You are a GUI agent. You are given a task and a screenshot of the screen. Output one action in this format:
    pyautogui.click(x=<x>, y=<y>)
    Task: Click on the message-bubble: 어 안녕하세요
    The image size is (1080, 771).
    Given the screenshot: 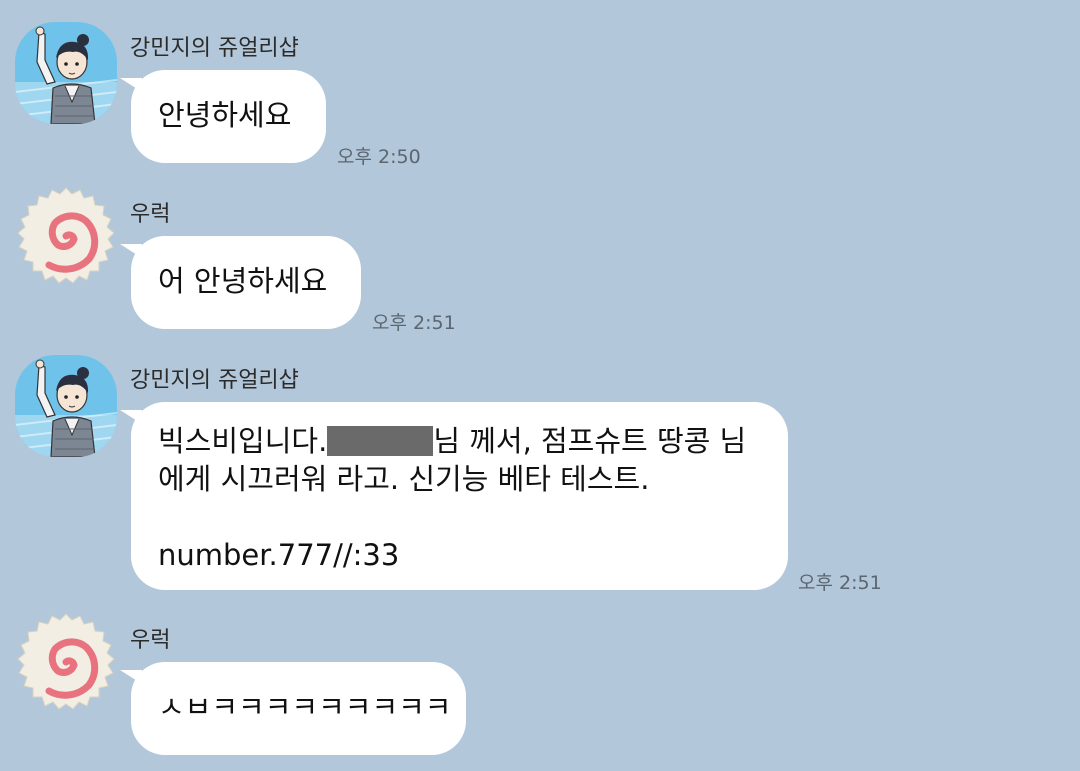 What is the action you would take?
    pyautogui.click(x=240, y=282)
    